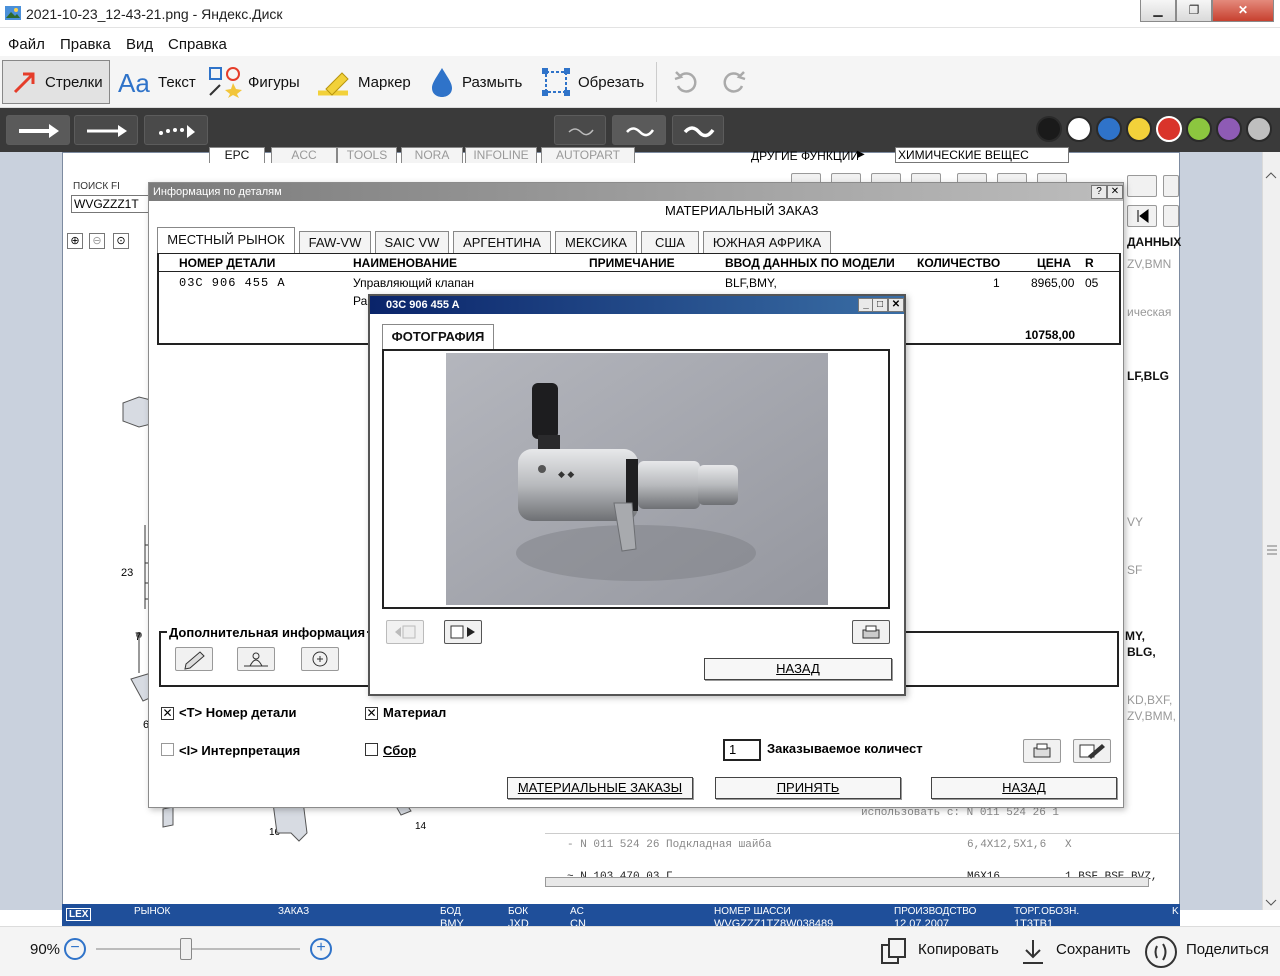 This screenshot has height=976, width=1280. What do you see at coordinates (1047, 911) in the screenshot?
I see `status-trade: ТОРГ.ОБОЗН.` at bounding box center [1047, 911].